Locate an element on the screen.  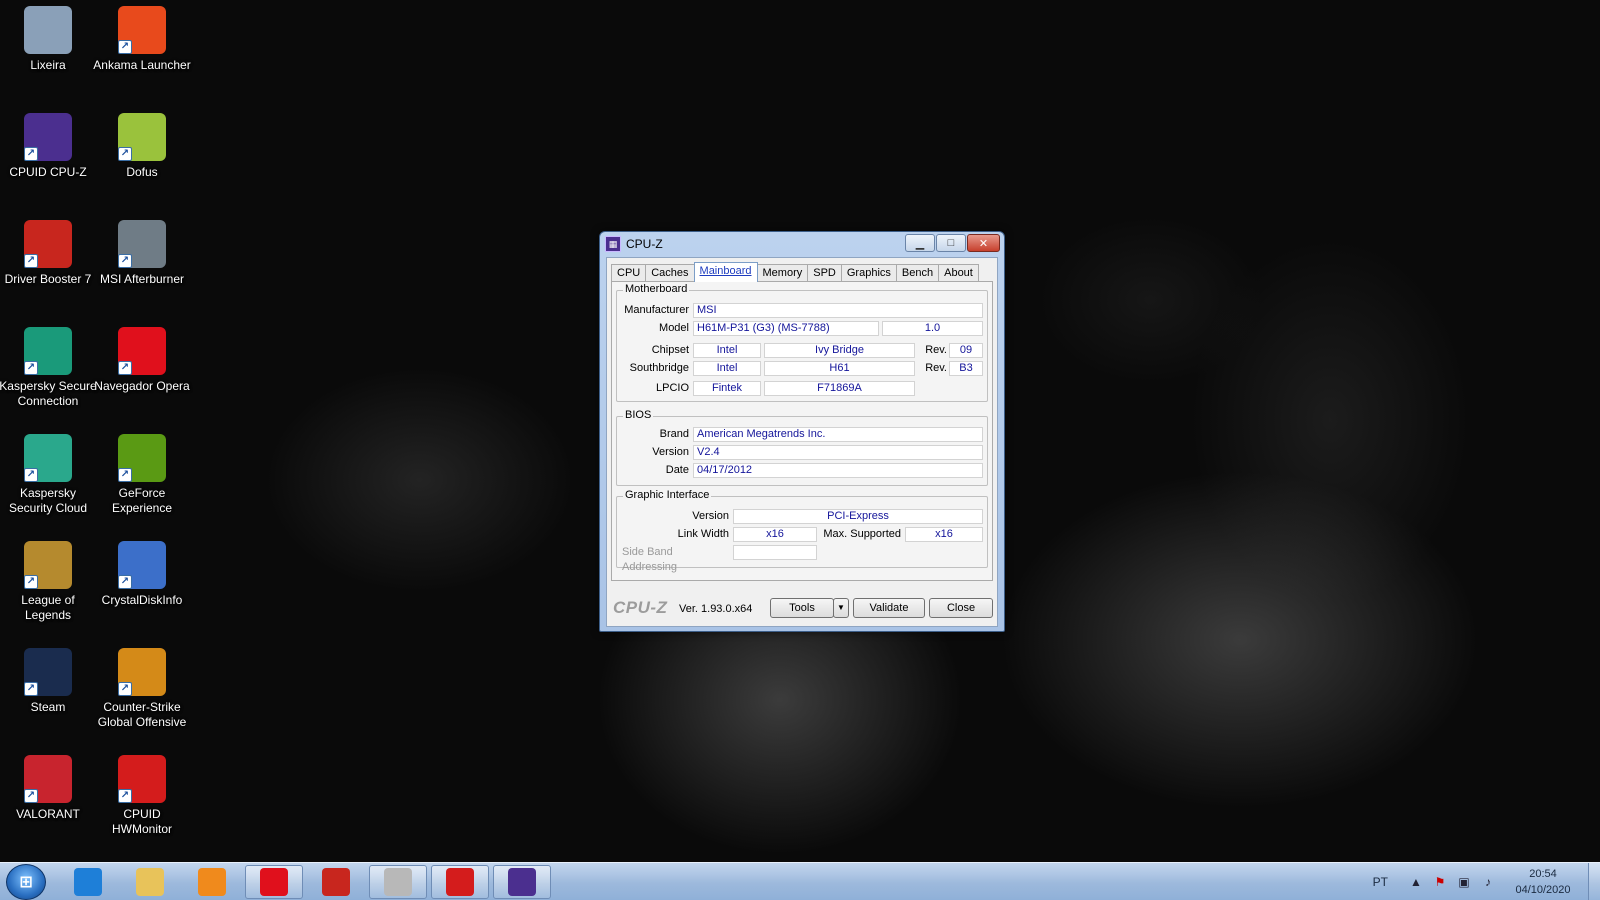
validate-button: Validate is located at coordinates (889, 608).